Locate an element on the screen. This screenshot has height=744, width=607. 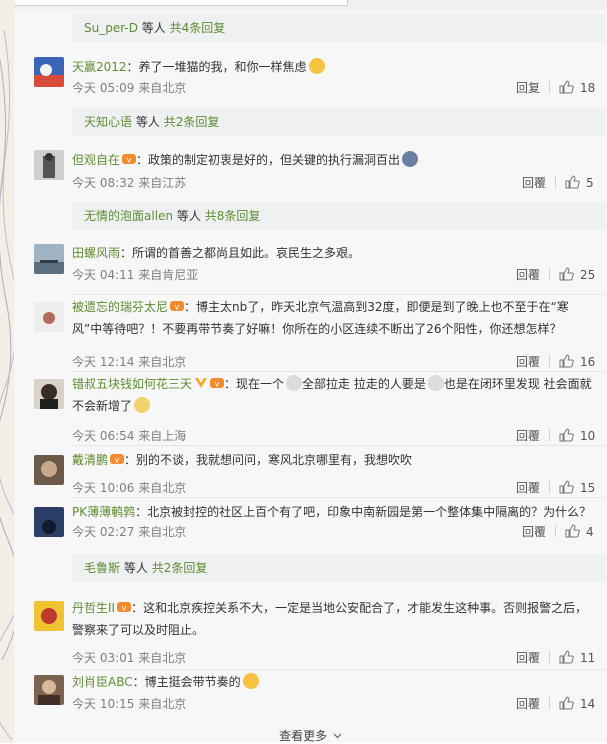
like-count: 10 is located at coordinates (588, 436).